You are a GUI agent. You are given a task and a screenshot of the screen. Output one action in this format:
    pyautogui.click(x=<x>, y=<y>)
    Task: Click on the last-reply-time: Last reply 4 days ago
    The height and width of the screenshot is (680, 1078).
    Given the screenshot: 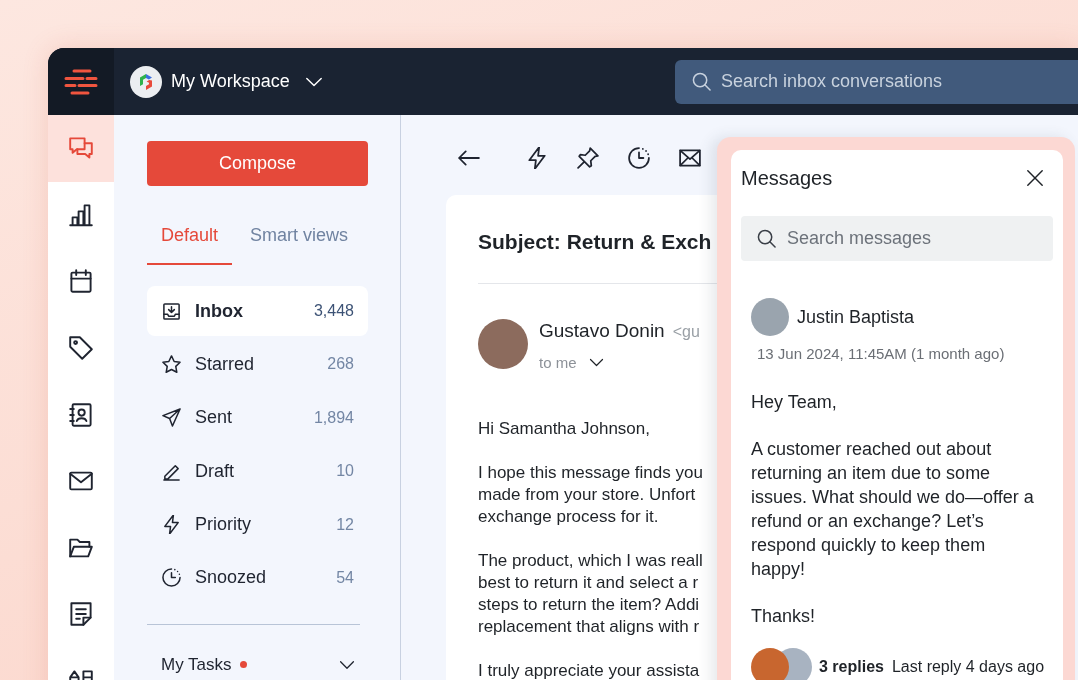 What is the action you would take?
    pyautogui.click(x=968, y=667)
    